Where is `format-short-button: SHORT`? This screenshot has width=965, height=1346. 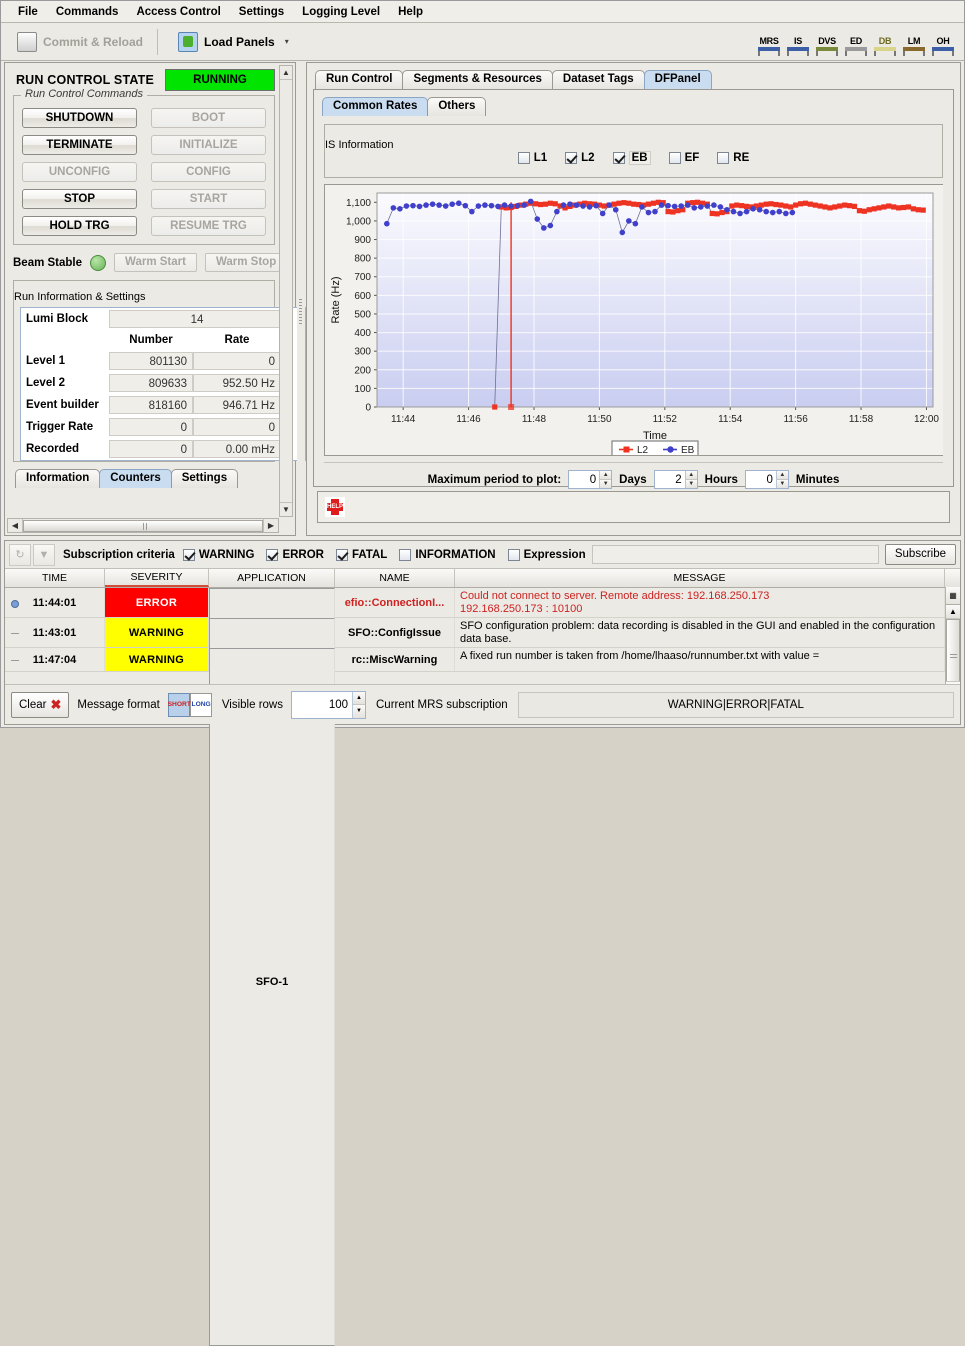
format-short-button: SHORT is located at coordinates (178, 704).